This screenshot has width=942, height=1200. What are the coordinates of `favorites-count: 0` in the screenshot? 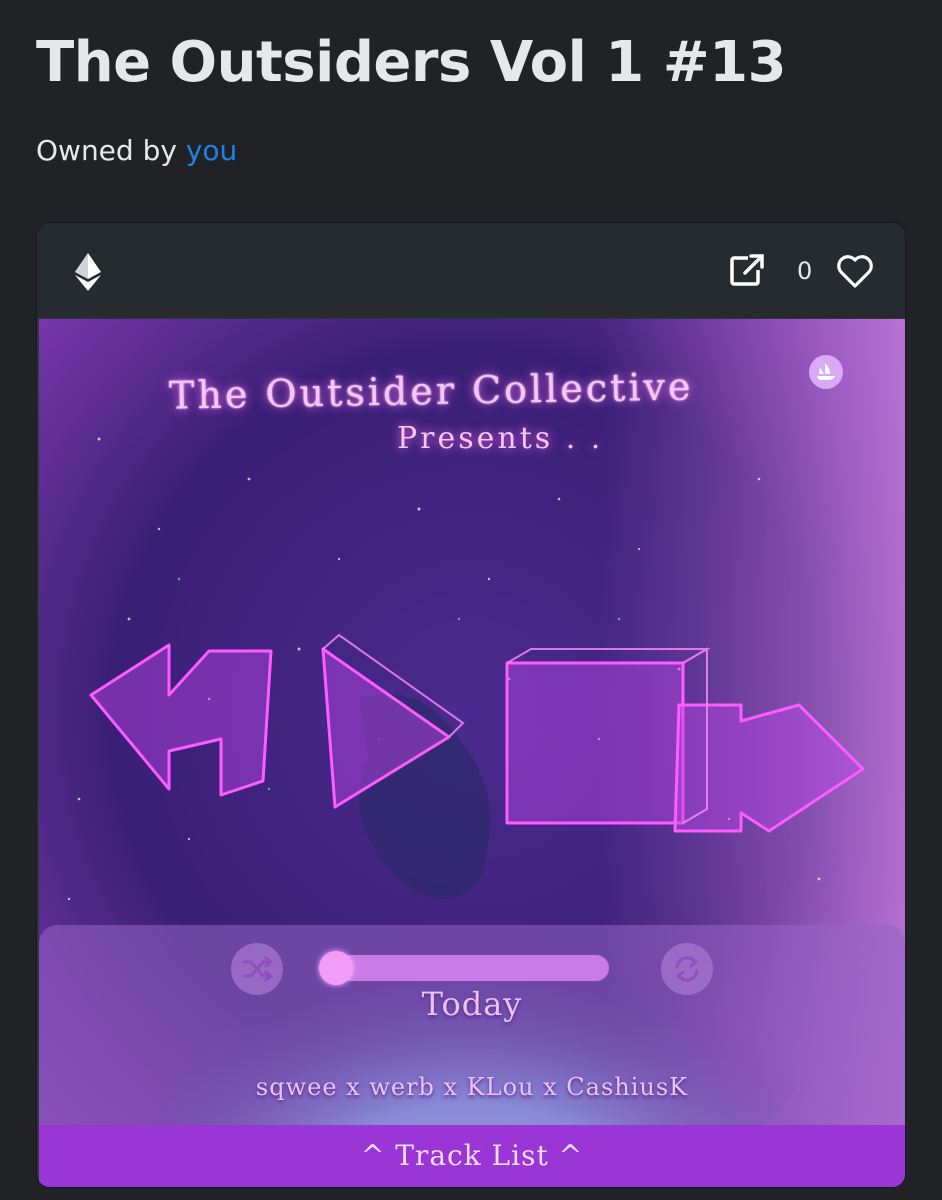 It's located at (805, 271).